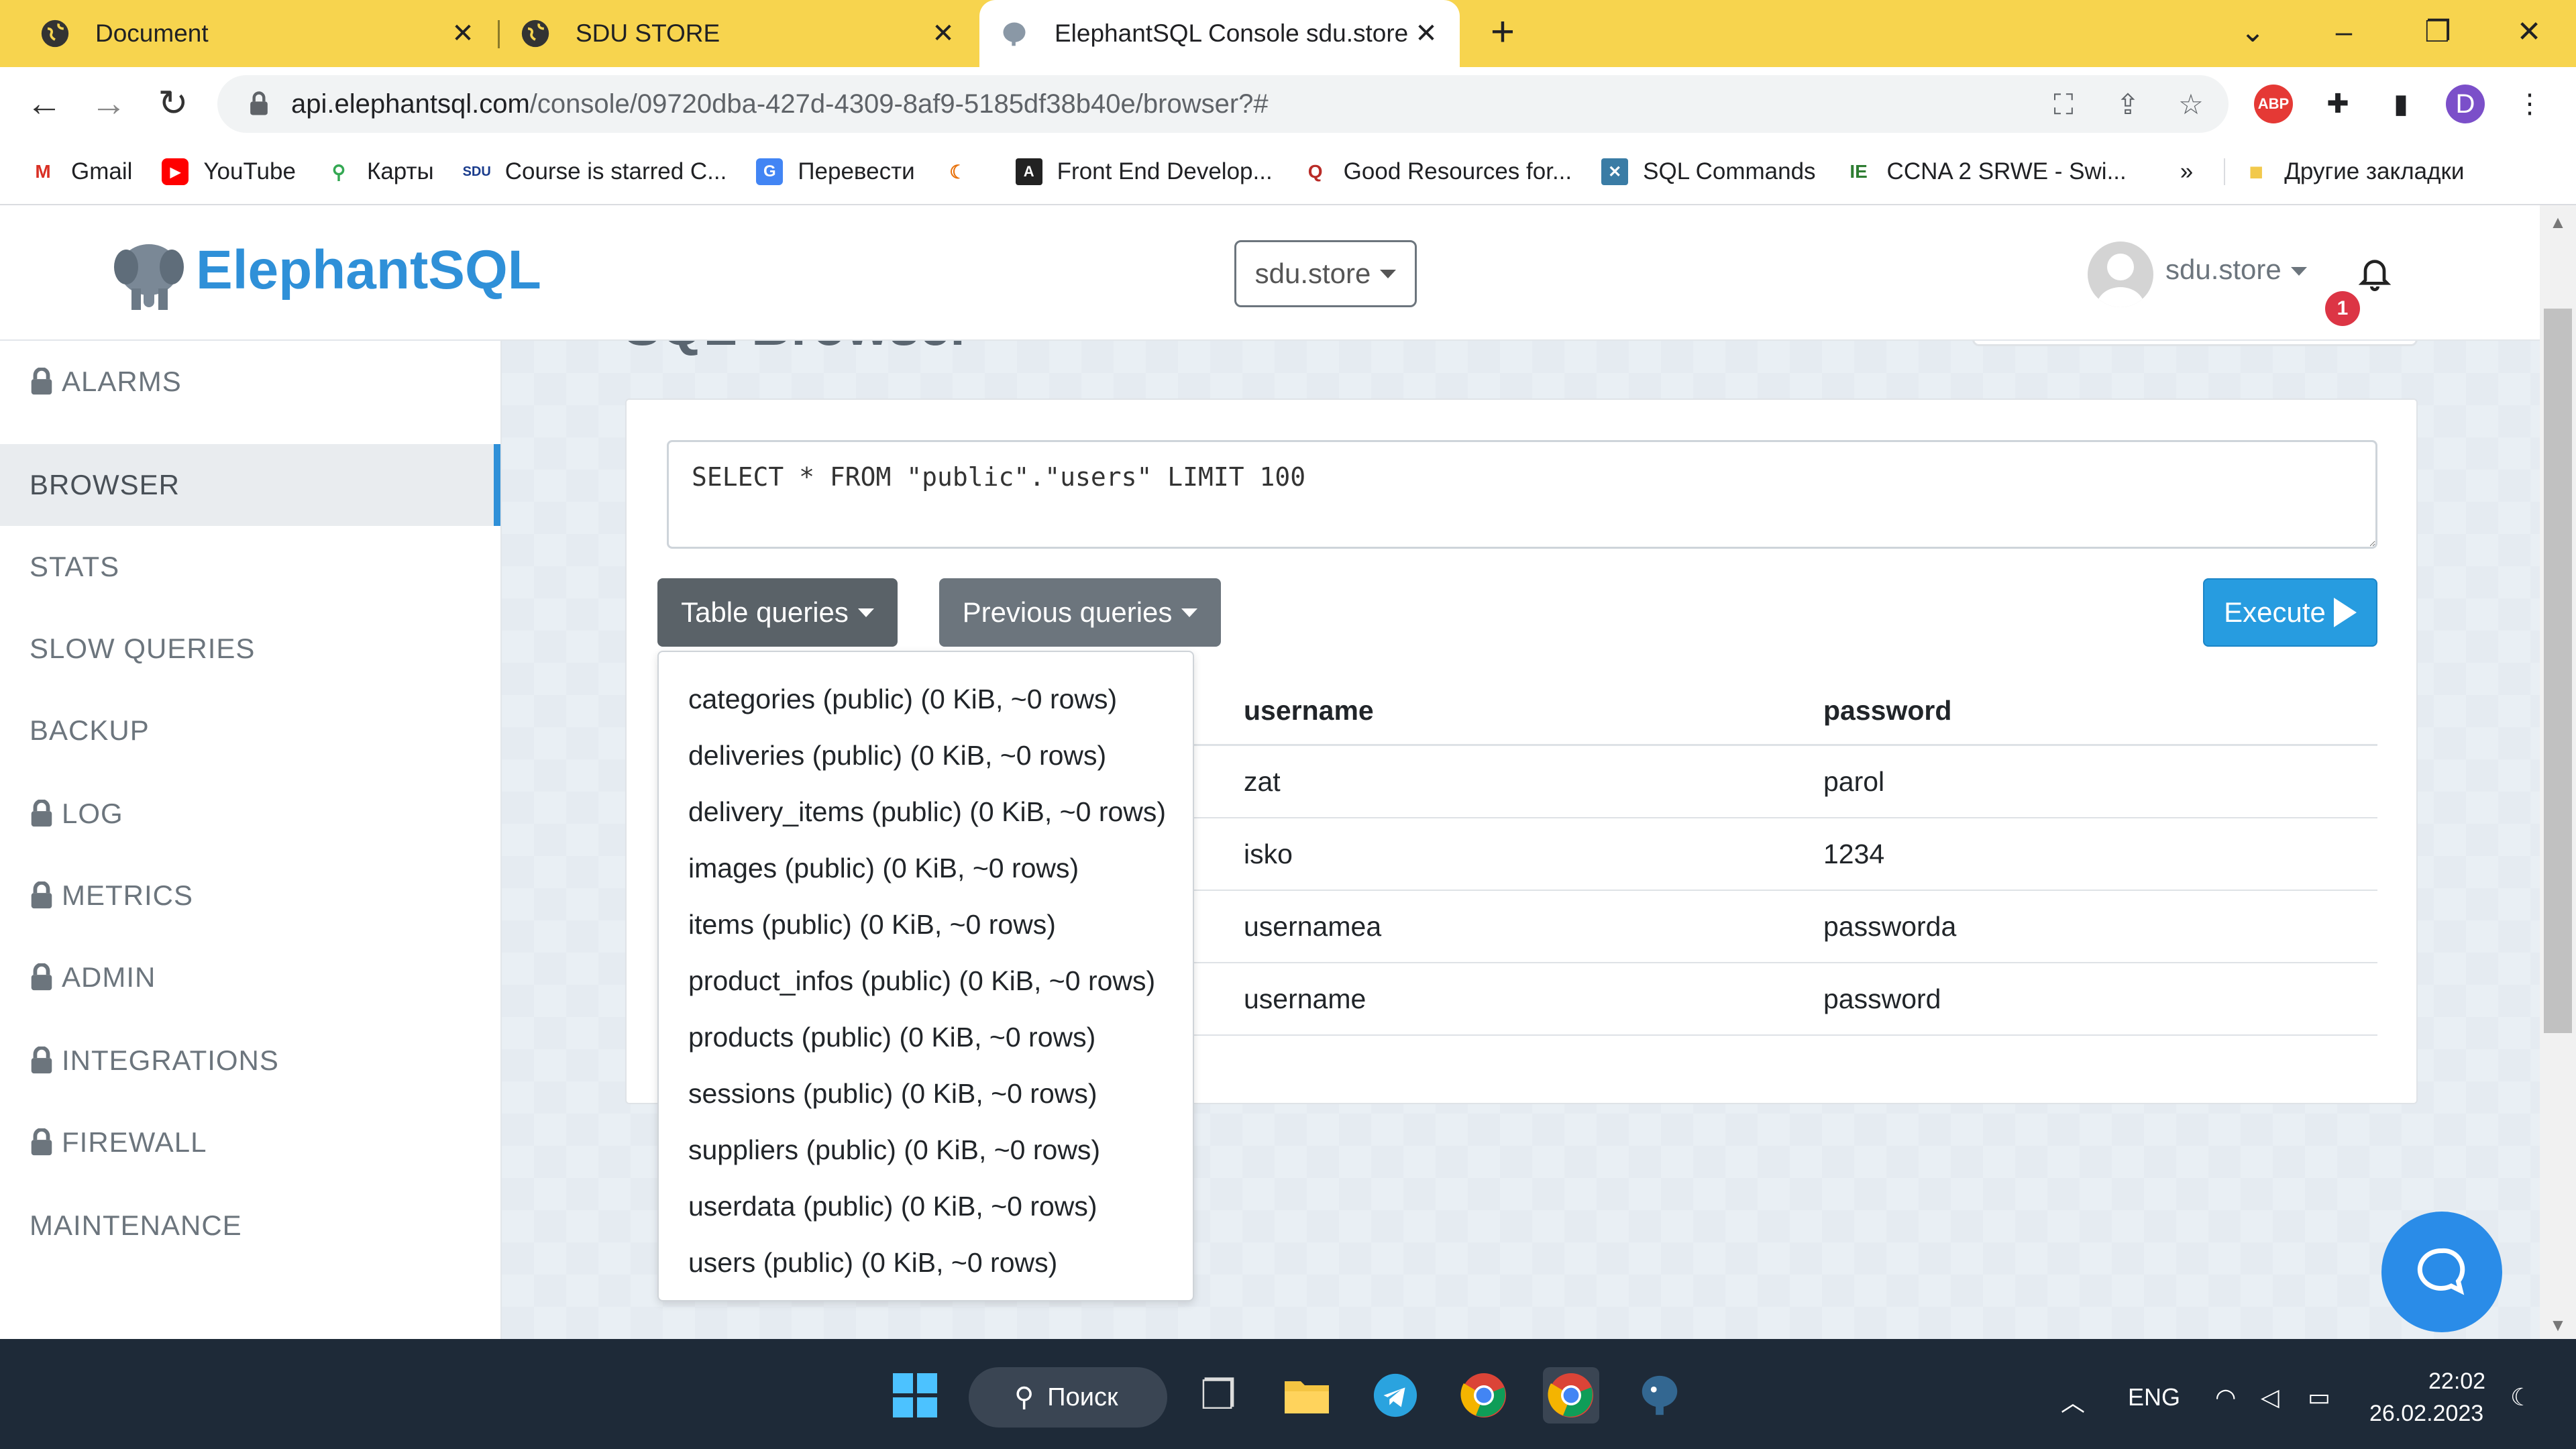 This screenshot has width=2576, height=1449. What do you see at coordinates (926, 1150) in the screenshot?
I see `dropdown-item: suppliers (public) (0 KiB, ~0 rows)` at bounding box center [926, 1150].